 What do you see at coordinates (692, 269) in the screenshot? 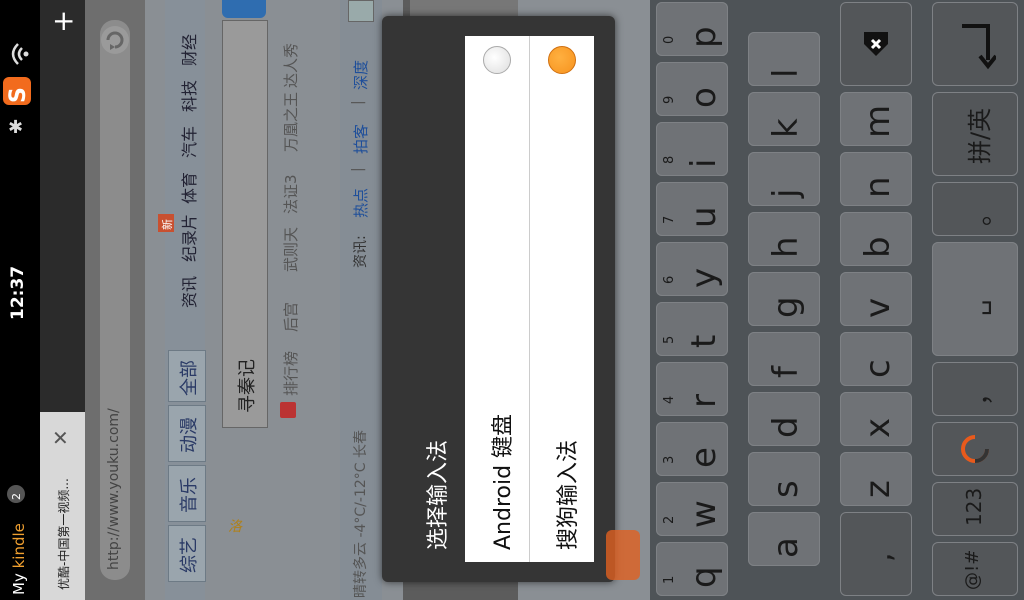
I see `key-y: 6y` at bounding box center [692, 269].